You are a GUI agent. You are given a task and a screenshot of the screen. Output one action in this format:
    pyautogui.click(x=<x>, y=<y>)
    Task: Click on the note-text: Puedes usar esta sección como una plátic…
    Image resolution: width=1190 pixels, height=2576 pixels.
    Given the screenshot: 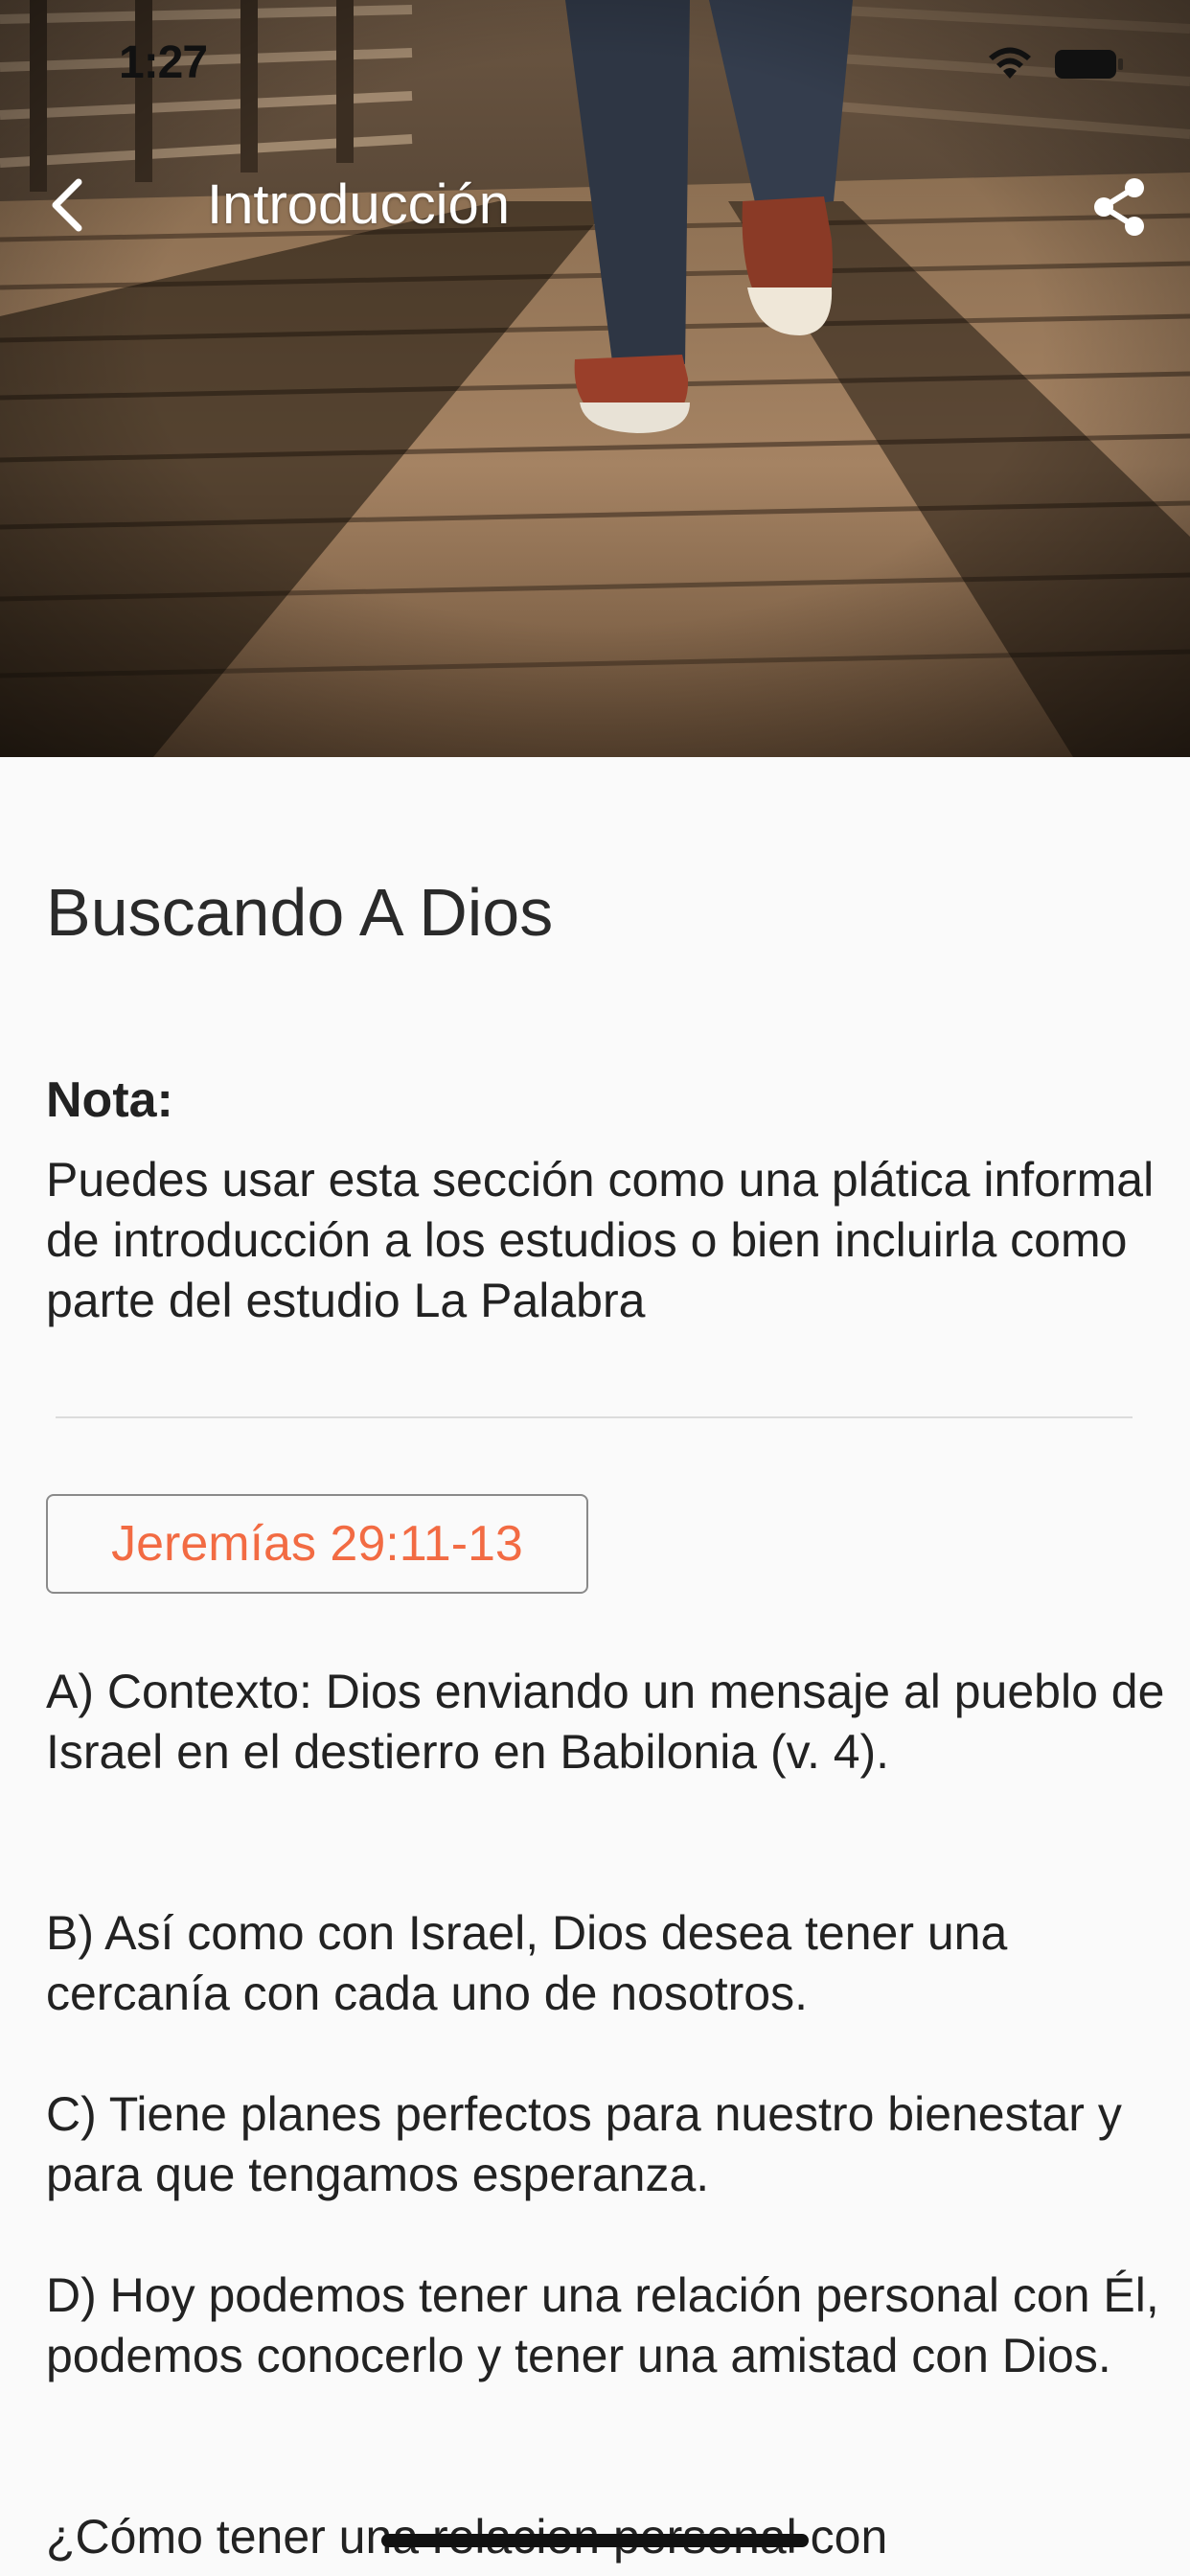 What is the action you would take?
    pyautogui.click(x=601, y=1240)
    